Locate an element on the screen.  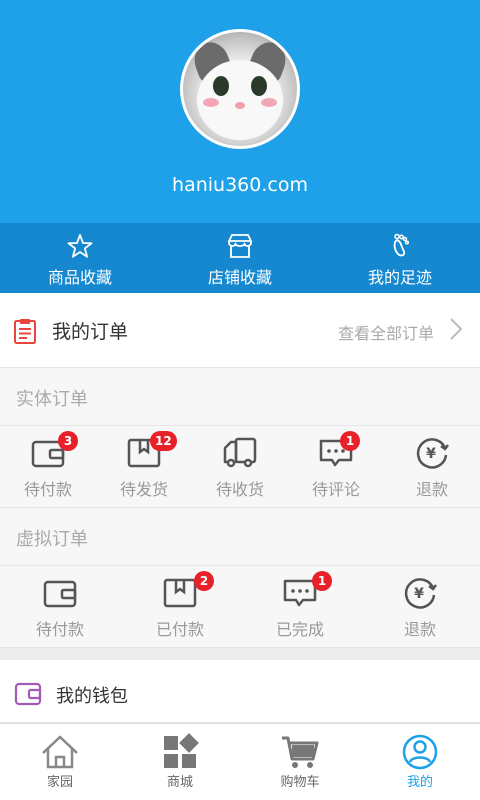
cat-blush-left is located at coordinates (211, 102).